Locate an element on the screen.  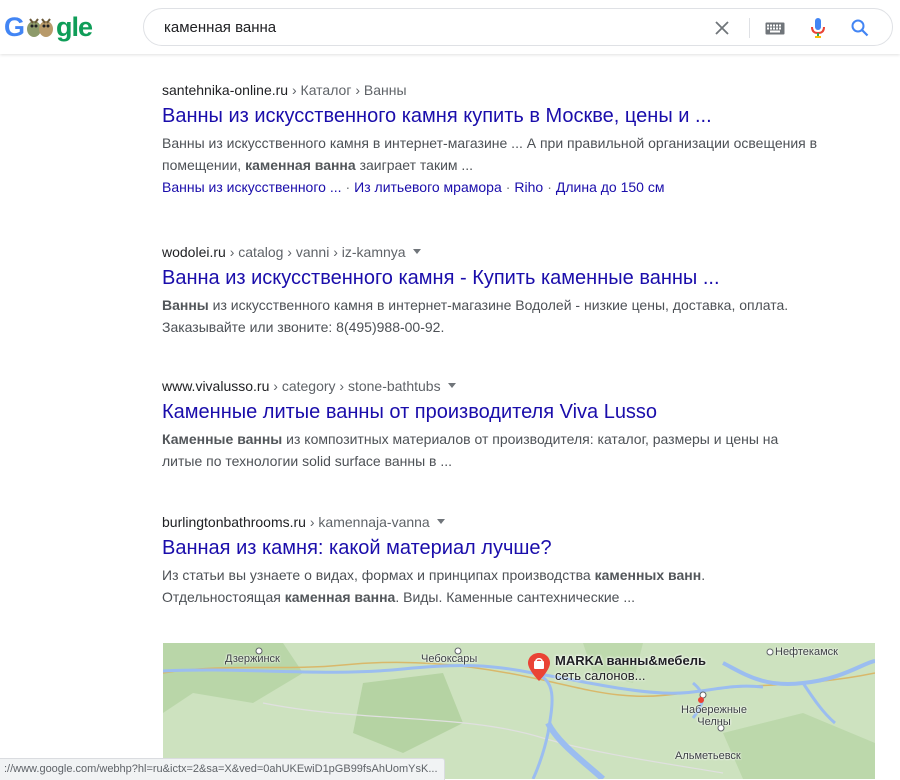
map-city-label: Альметьевск is located at coordinates (708, 756).